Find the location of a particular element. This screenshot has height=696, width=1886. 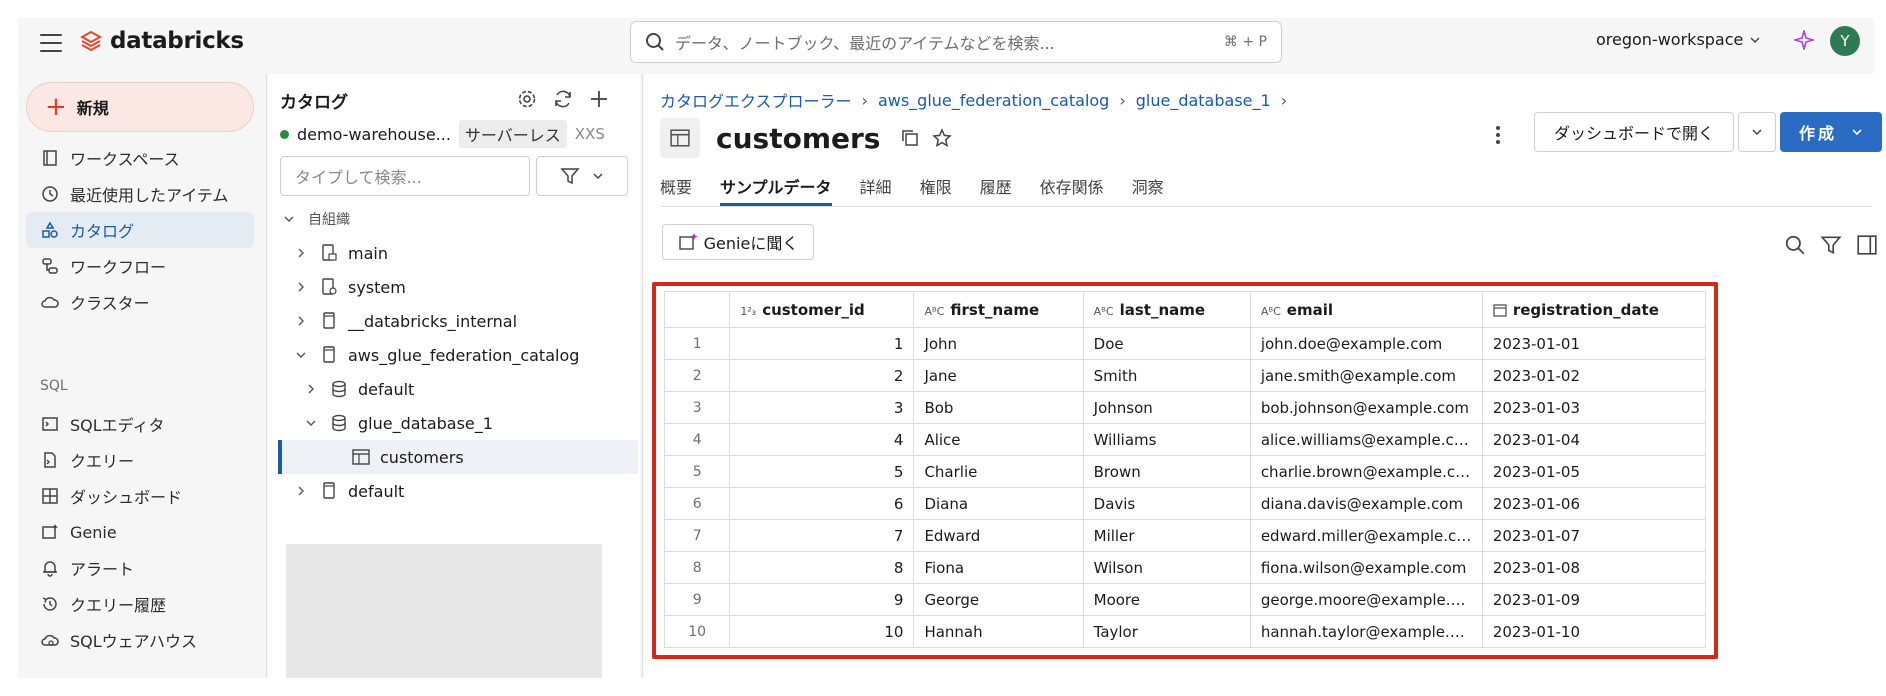

tree-item-databricks-internal: __databricks_internal is located at coordinates (460, 321).